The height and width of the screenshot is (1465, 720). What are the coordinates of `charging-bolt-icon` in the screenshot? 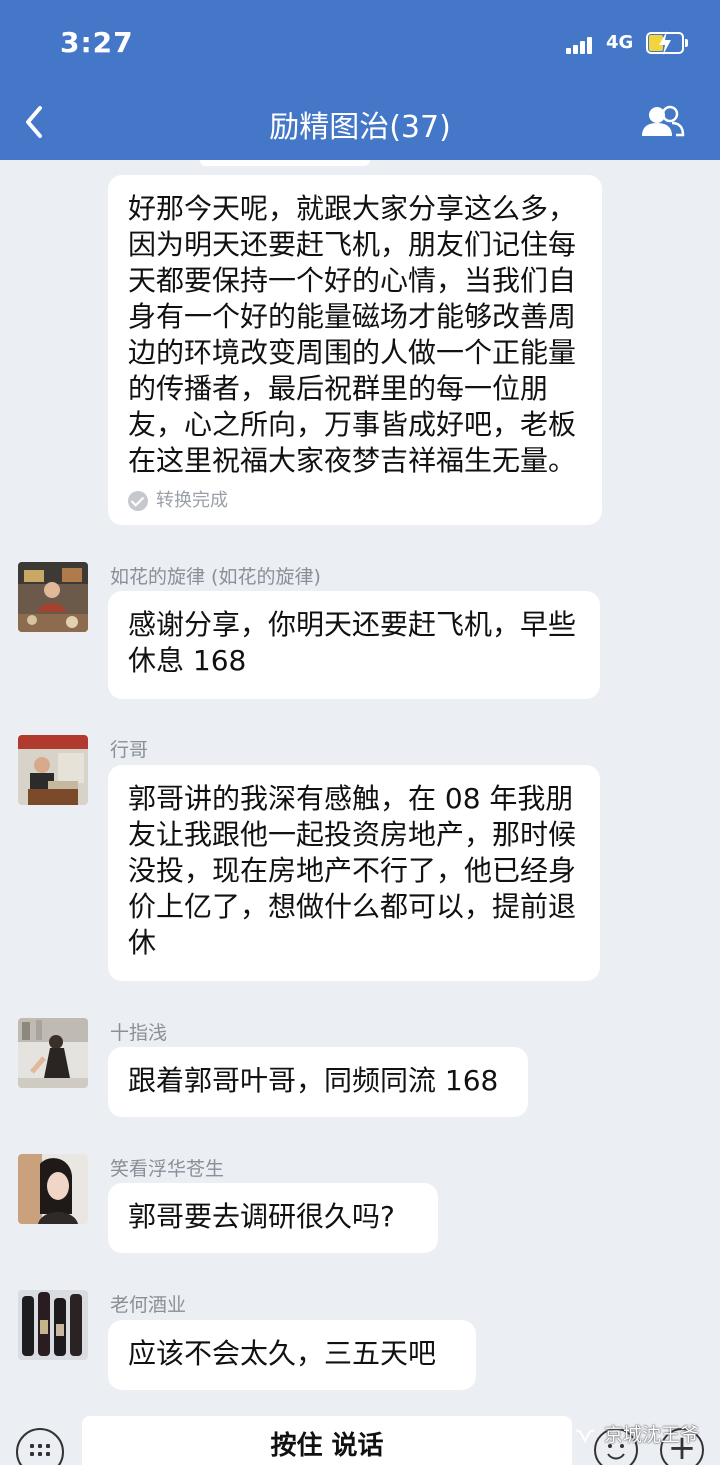 It's located at (665, 43).